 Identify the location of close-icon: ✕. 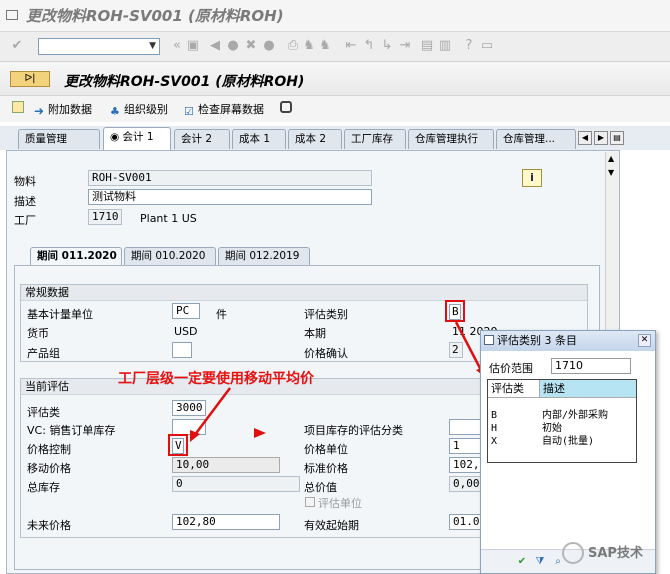
(644, 340).